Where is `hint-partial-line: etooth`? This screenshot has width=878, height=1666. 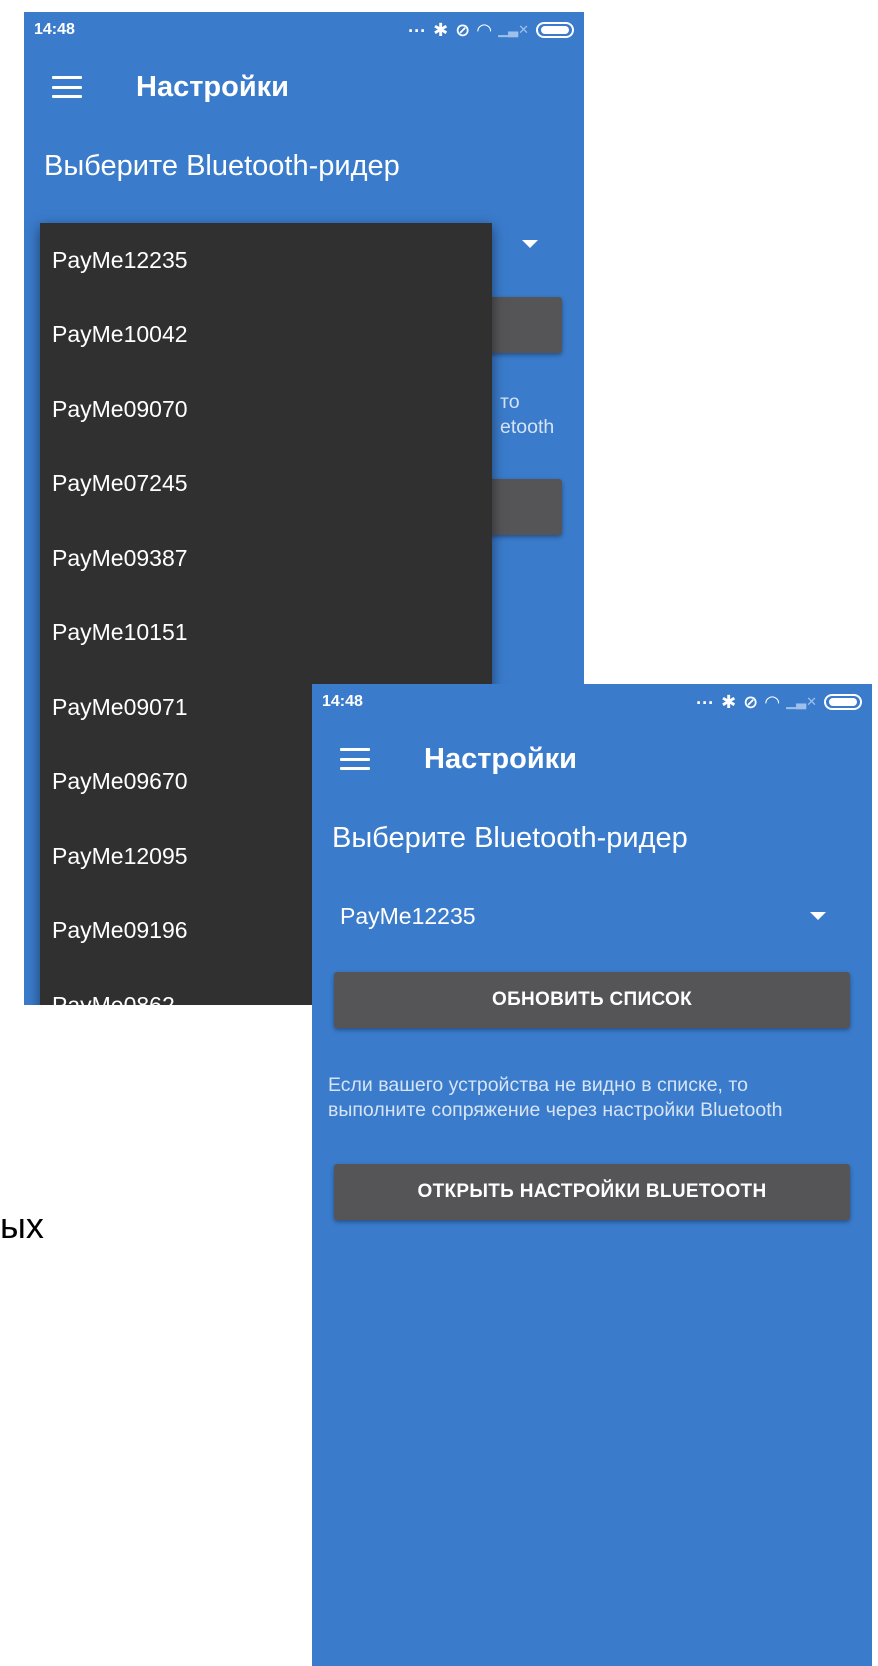 hint-partial-line: etooth is located at coordinates (527, 427).